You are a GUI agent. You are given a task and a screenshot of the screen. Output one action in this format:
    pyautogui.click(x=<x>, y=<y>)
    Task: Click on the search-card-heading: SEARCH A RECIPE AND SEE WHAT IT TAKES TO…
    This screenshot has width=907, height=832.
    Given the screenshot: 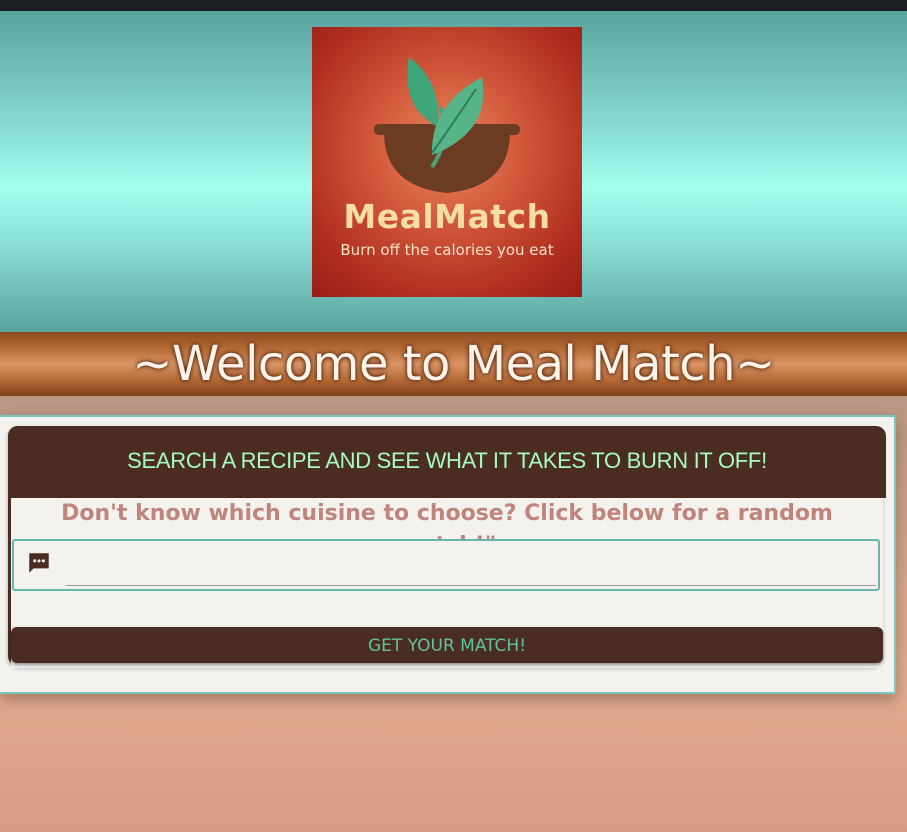 What is the action you would take?
    pyautogui.click(x=447, y=460)
    